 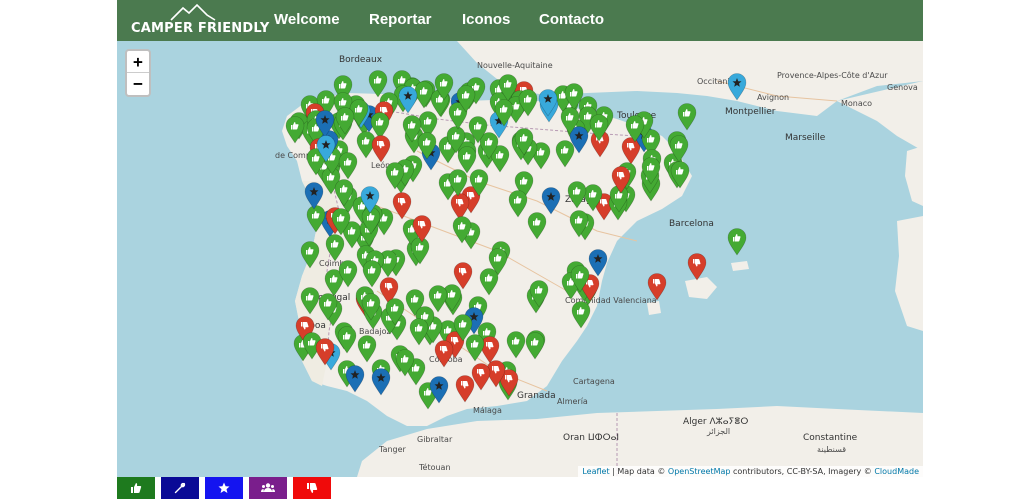 I want to click on star-icon, so click(x=224, y=487).